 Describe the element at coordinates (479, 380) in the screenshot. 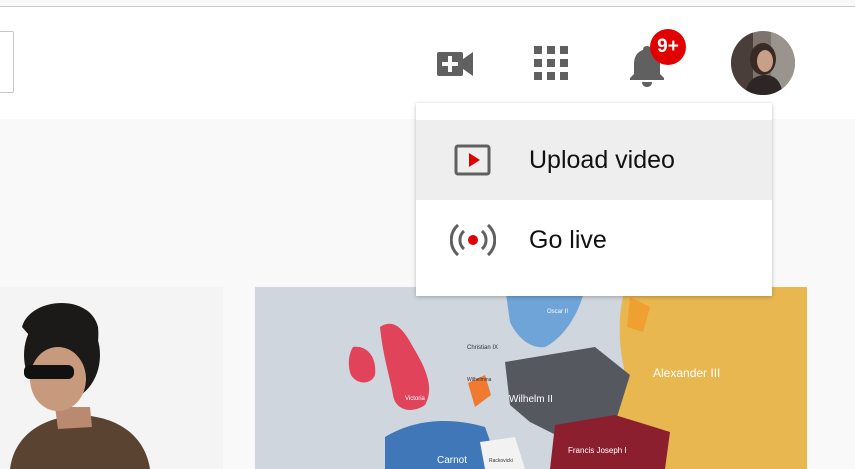

I see `map-label-wilhelmina: Wilhelmina` at that location.